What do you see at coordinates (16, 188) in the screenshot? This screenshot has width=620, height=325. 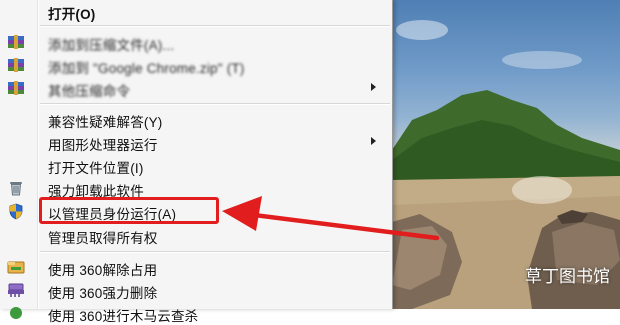 I see `recycle-bin-icon` at bounding box center [16, 188].